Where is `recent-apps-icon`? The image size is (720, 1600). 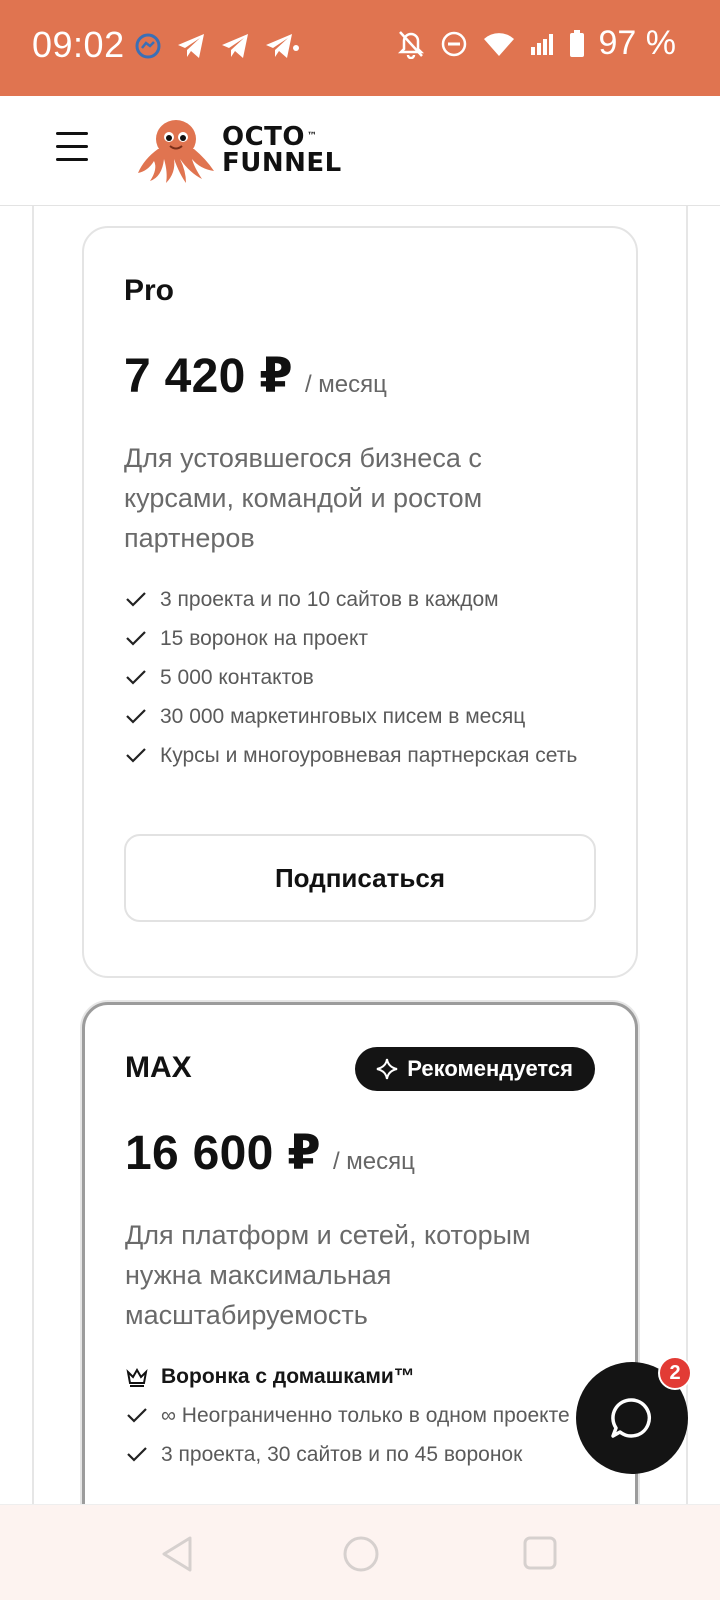 recent-apps-icon is located at coordinates (540, 1553).